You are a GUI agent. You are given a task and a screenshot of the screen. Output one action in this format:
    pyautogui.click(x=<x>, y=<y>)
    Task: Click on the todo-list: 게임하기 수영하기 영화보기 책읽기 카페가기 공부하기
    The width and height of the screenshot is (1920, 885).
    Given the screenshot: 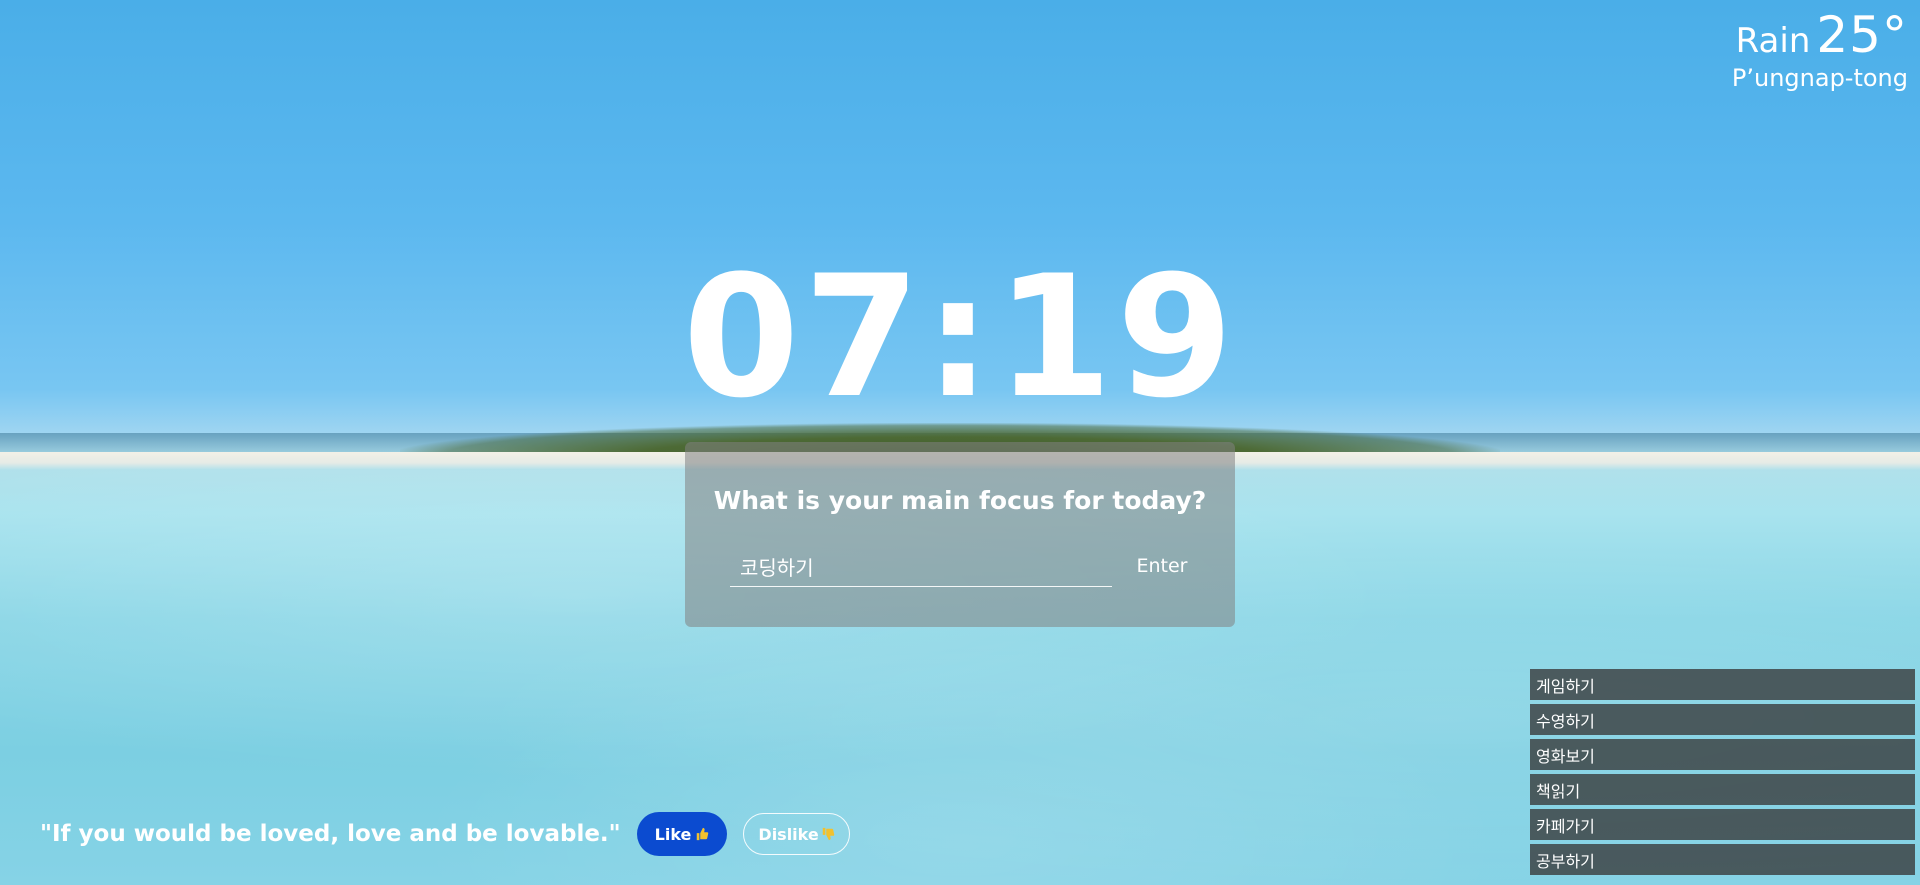 What is the action you would take?
    pyautogui.click(x=1722, y=774)
    